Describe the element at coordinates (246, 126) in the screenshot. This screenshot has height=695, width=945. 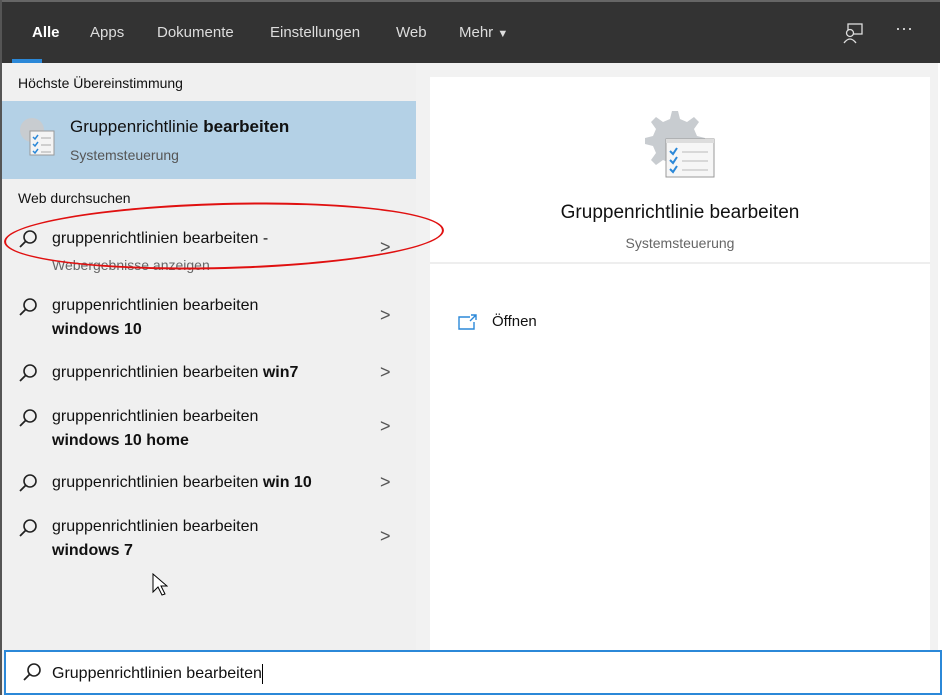
I see `title-bold: bearbeiten` at that location.